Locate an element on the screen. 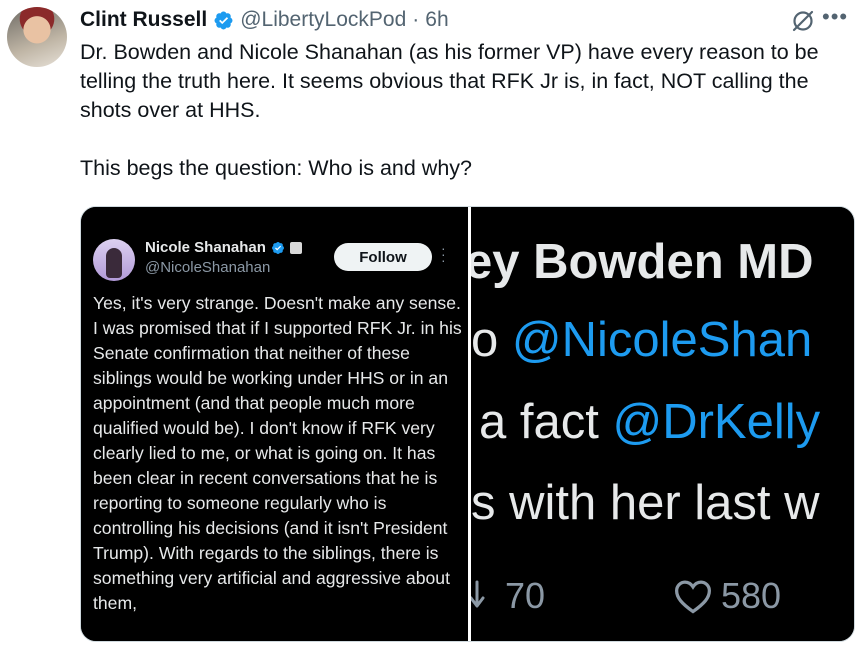 Image resolution: width=862 pixels, height=654 pixels. mention-link: @NicoleShan is located at coordinates (662, 340).